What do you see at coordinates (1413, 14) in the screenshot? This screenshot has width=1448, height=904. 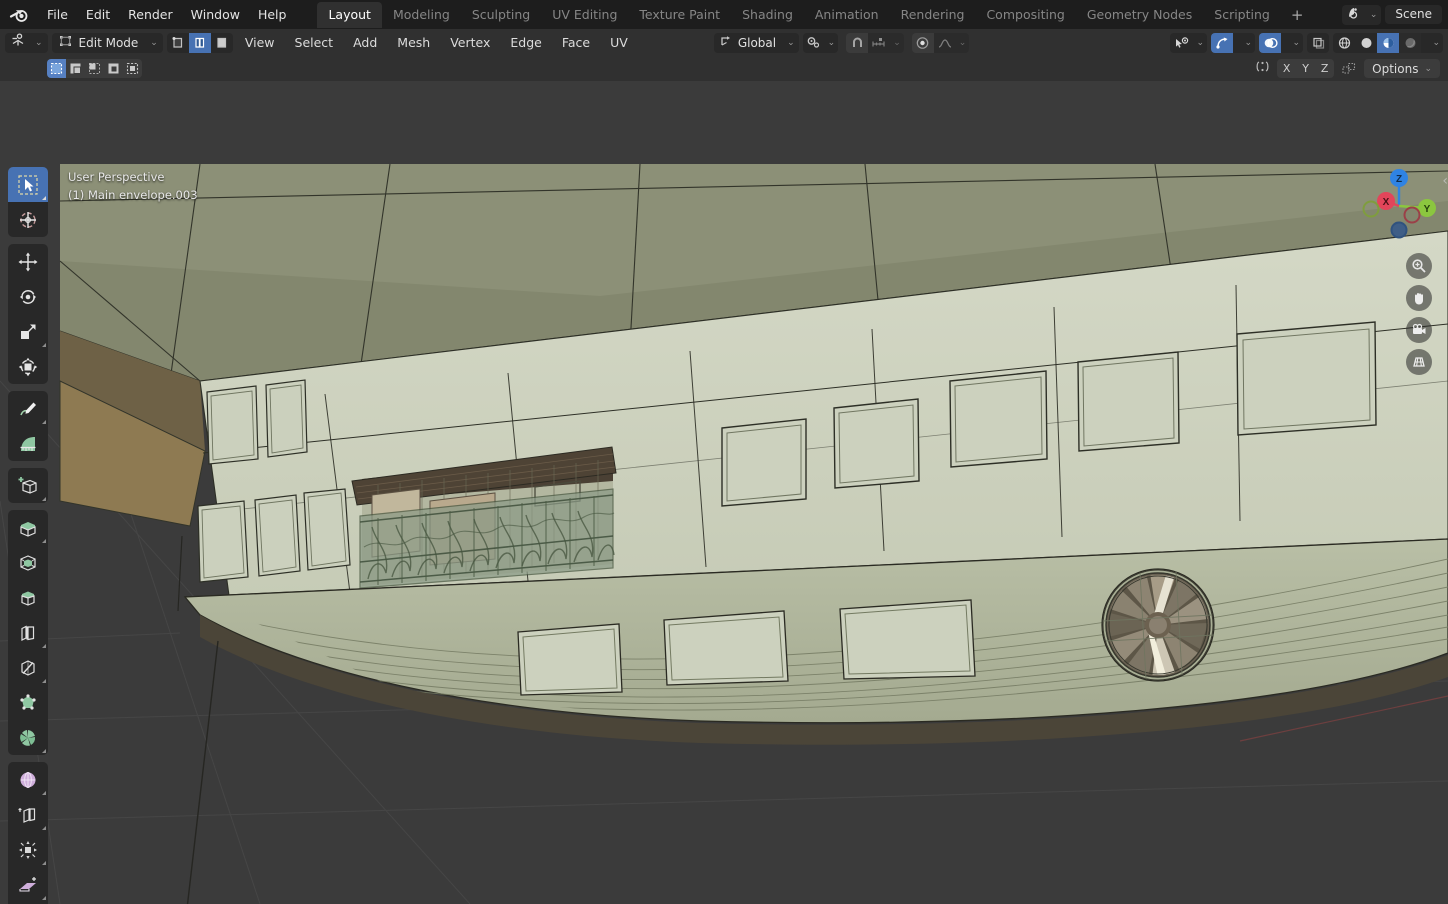 I see `scene-name-field: Scene` at bounding box center [1413, 14].